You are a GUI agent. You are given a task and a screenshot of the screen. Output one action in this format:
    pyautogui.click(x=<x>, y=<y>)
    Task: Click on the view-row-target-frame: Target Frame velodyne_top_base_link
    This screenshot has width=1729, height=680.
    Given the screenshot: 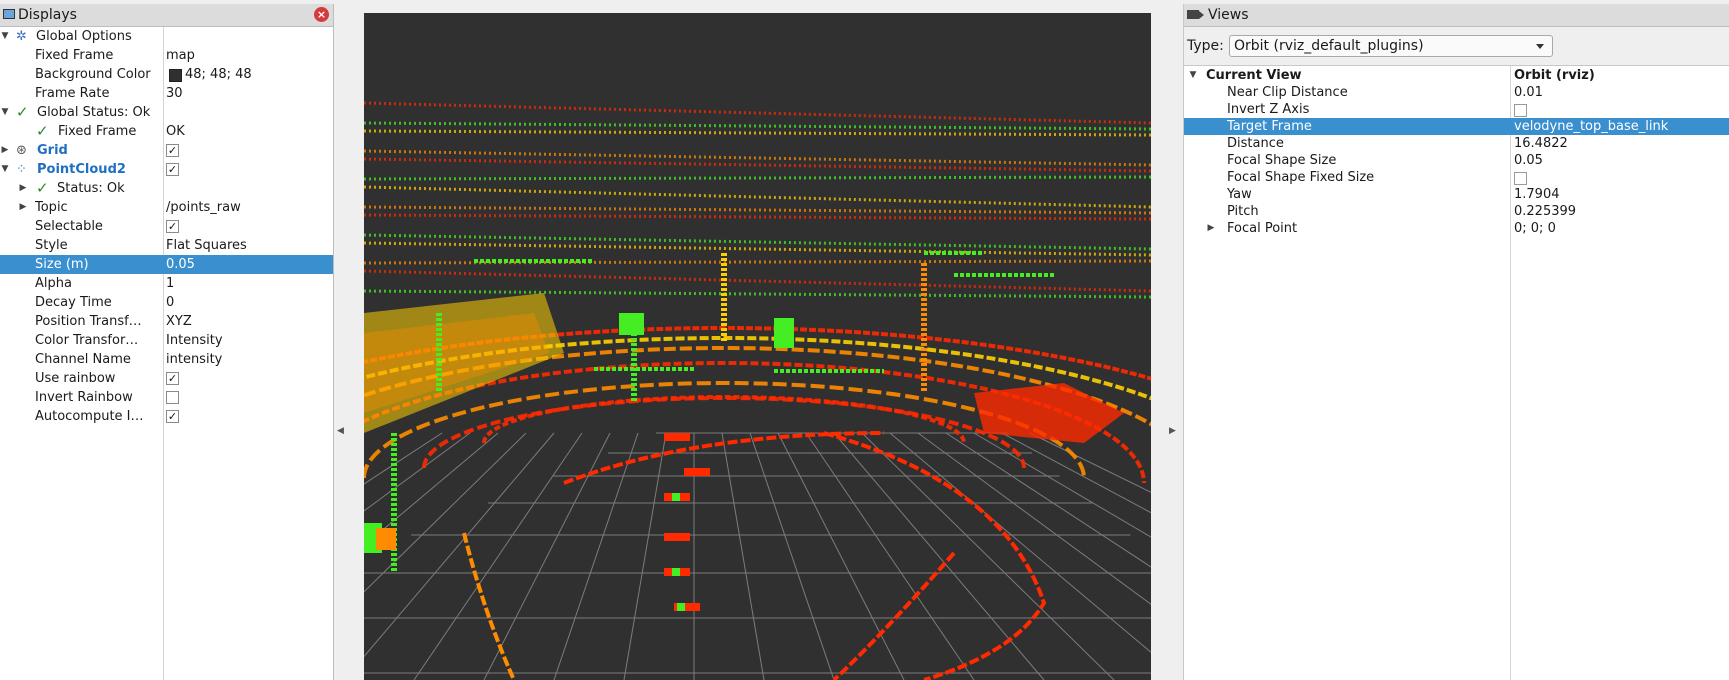 What is the action you would take?
    pyautogui.click(x=1456, y=126)
    